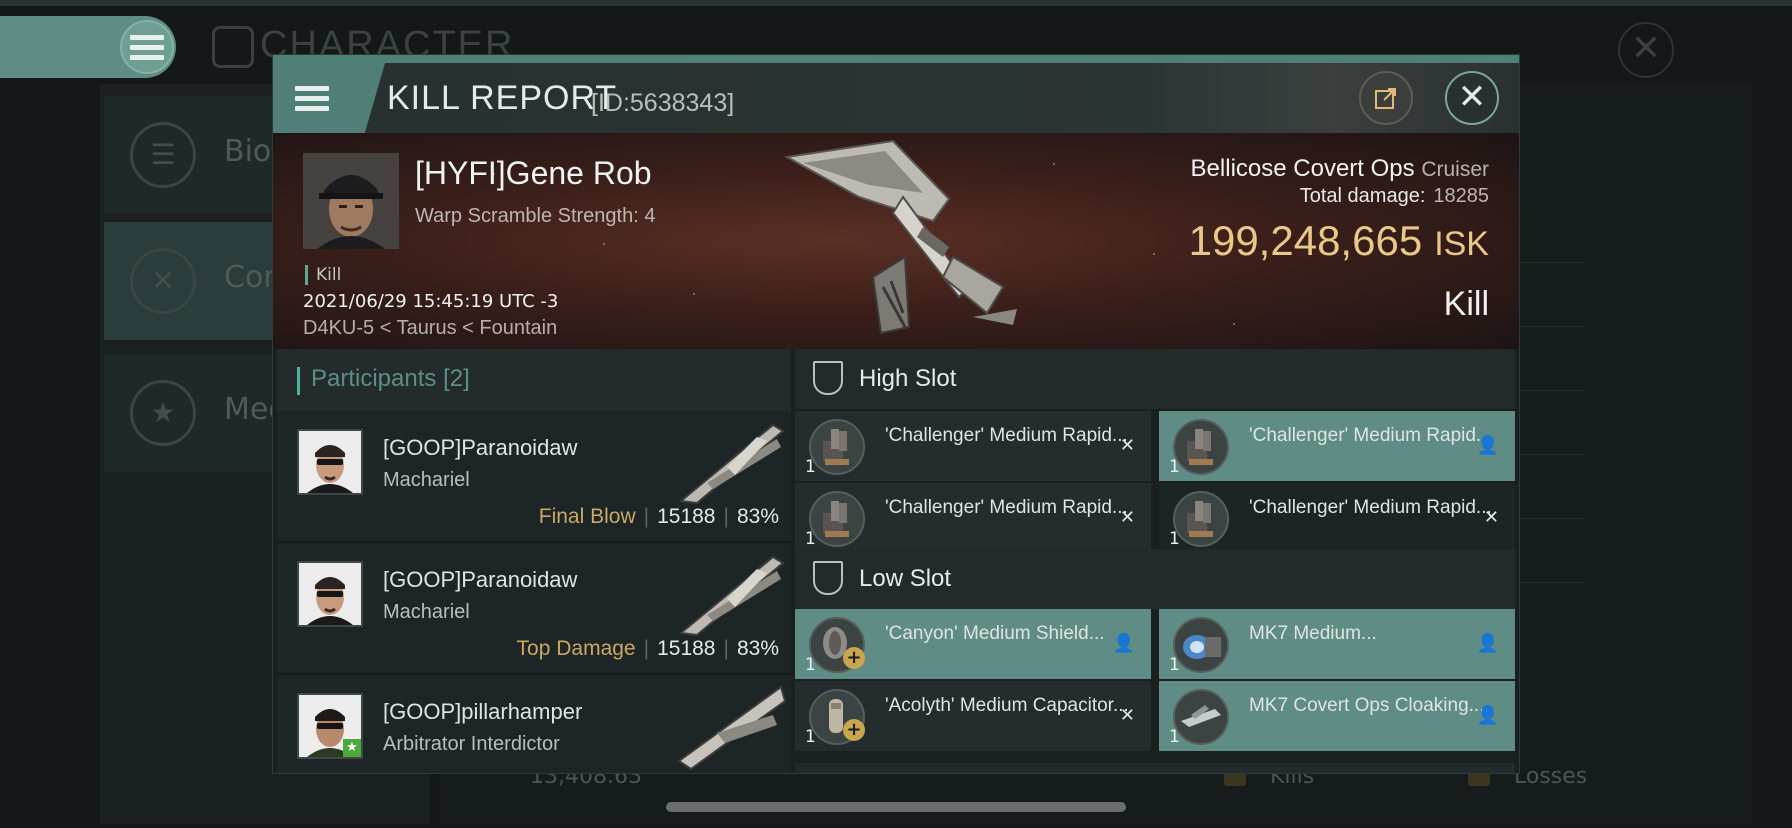 The width and height of the screenshot is (1792, 828). What do you see at coordinates (374, 378) in the screenshot?
I see `participants-label: Participants` at bounding box center [374, 378].